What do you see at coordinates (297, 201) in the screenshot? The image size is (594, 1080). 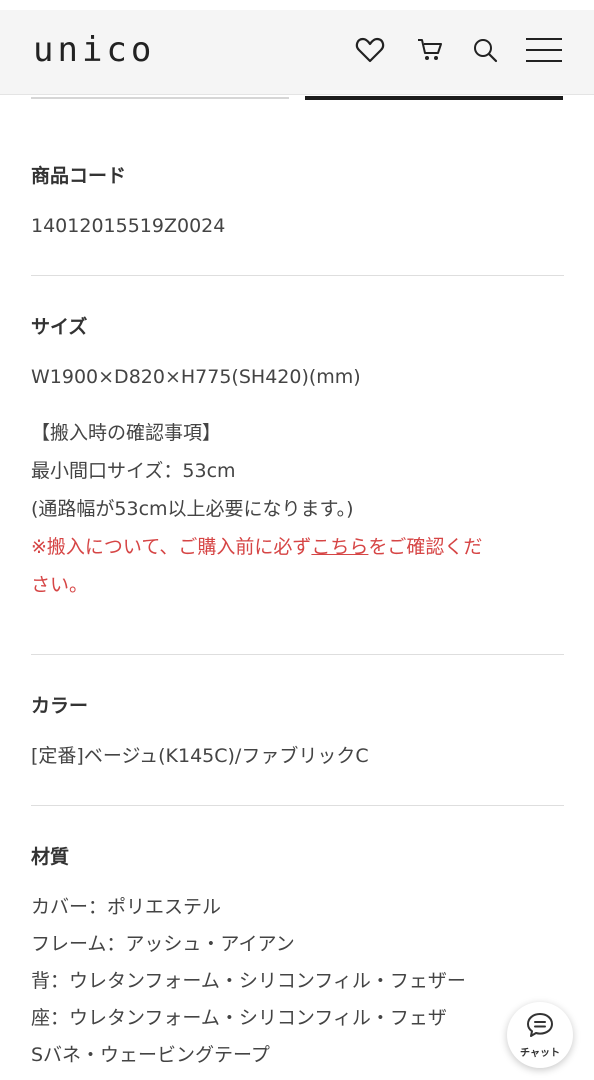 I see `product-code-section: 商品コード 14012015519Z0024` at bounding box center [297, 201].